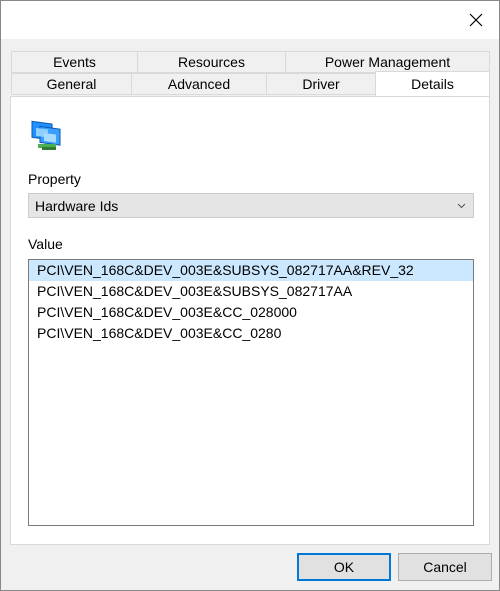 This screenshot has width=500, height=591. What do you see at coordinates (199, 84) in the screenshot?
I see `tab-advanced: Advanced` at bounding box center [199, 84].